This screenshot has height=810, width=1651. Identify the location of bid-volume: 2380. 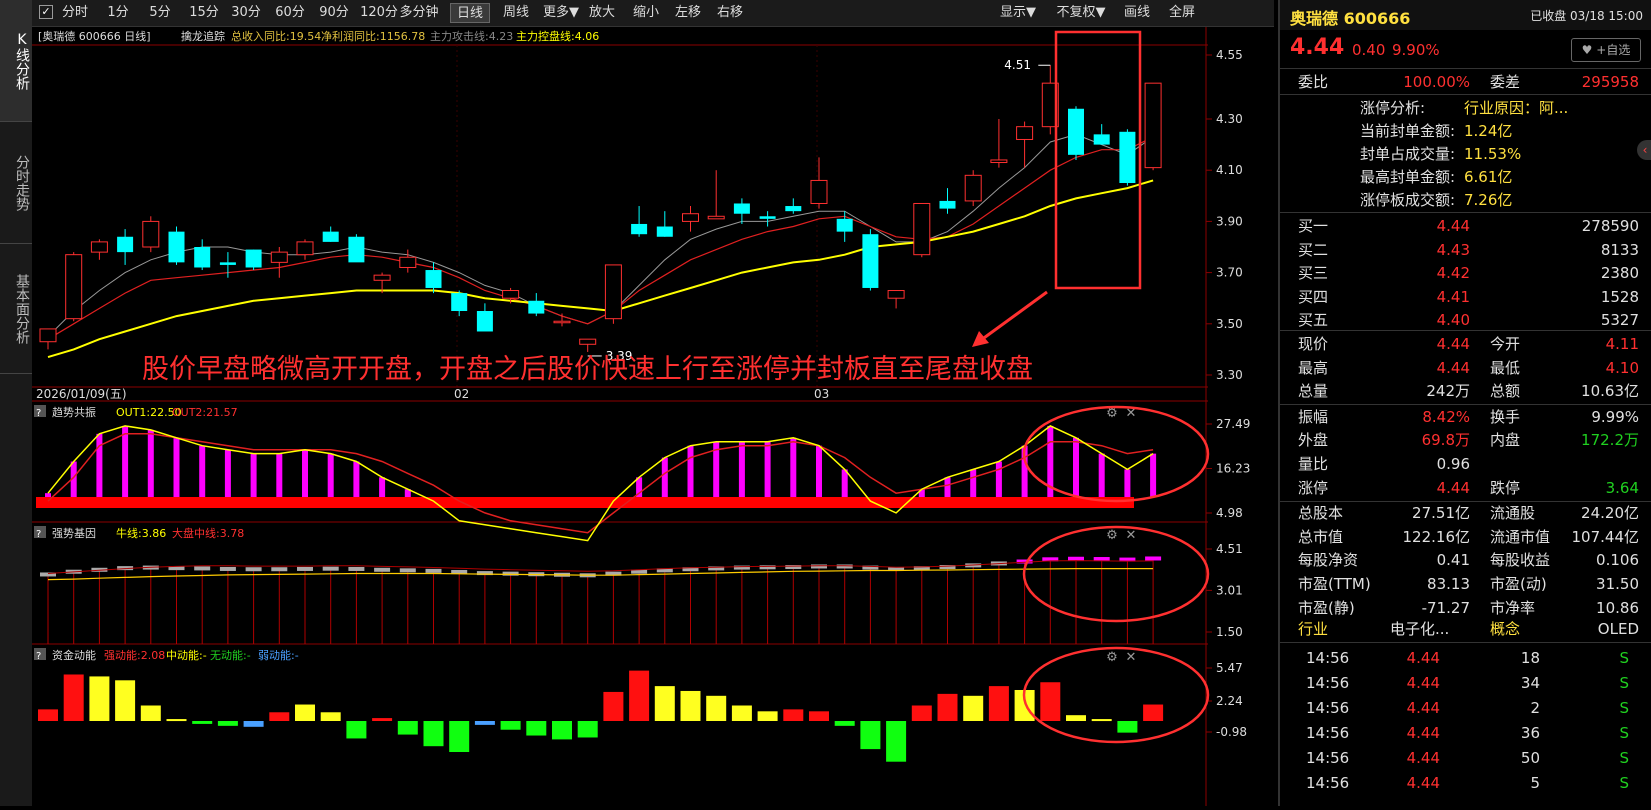
(1619, 273).